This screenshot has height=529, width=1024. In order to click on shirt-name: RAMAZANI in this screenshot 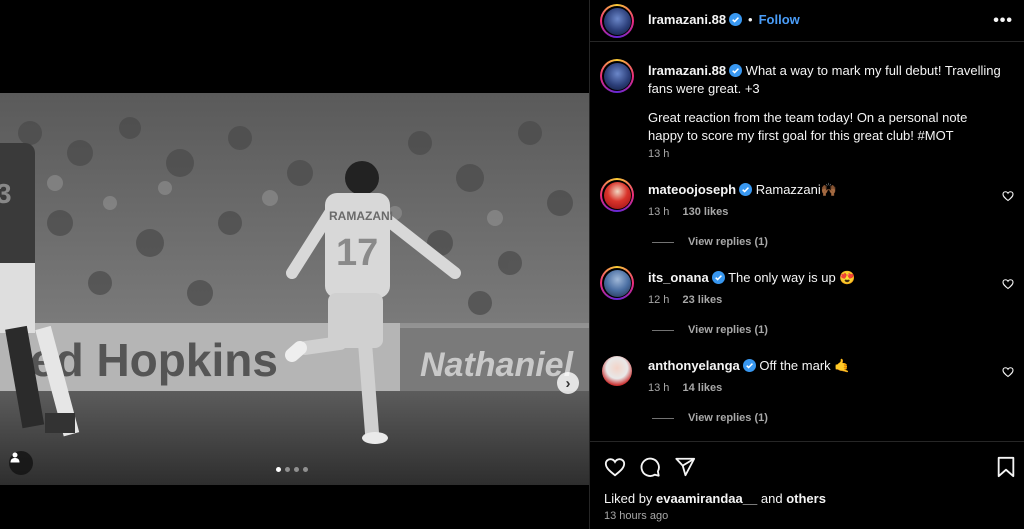, I will do `click(361, 216)`.